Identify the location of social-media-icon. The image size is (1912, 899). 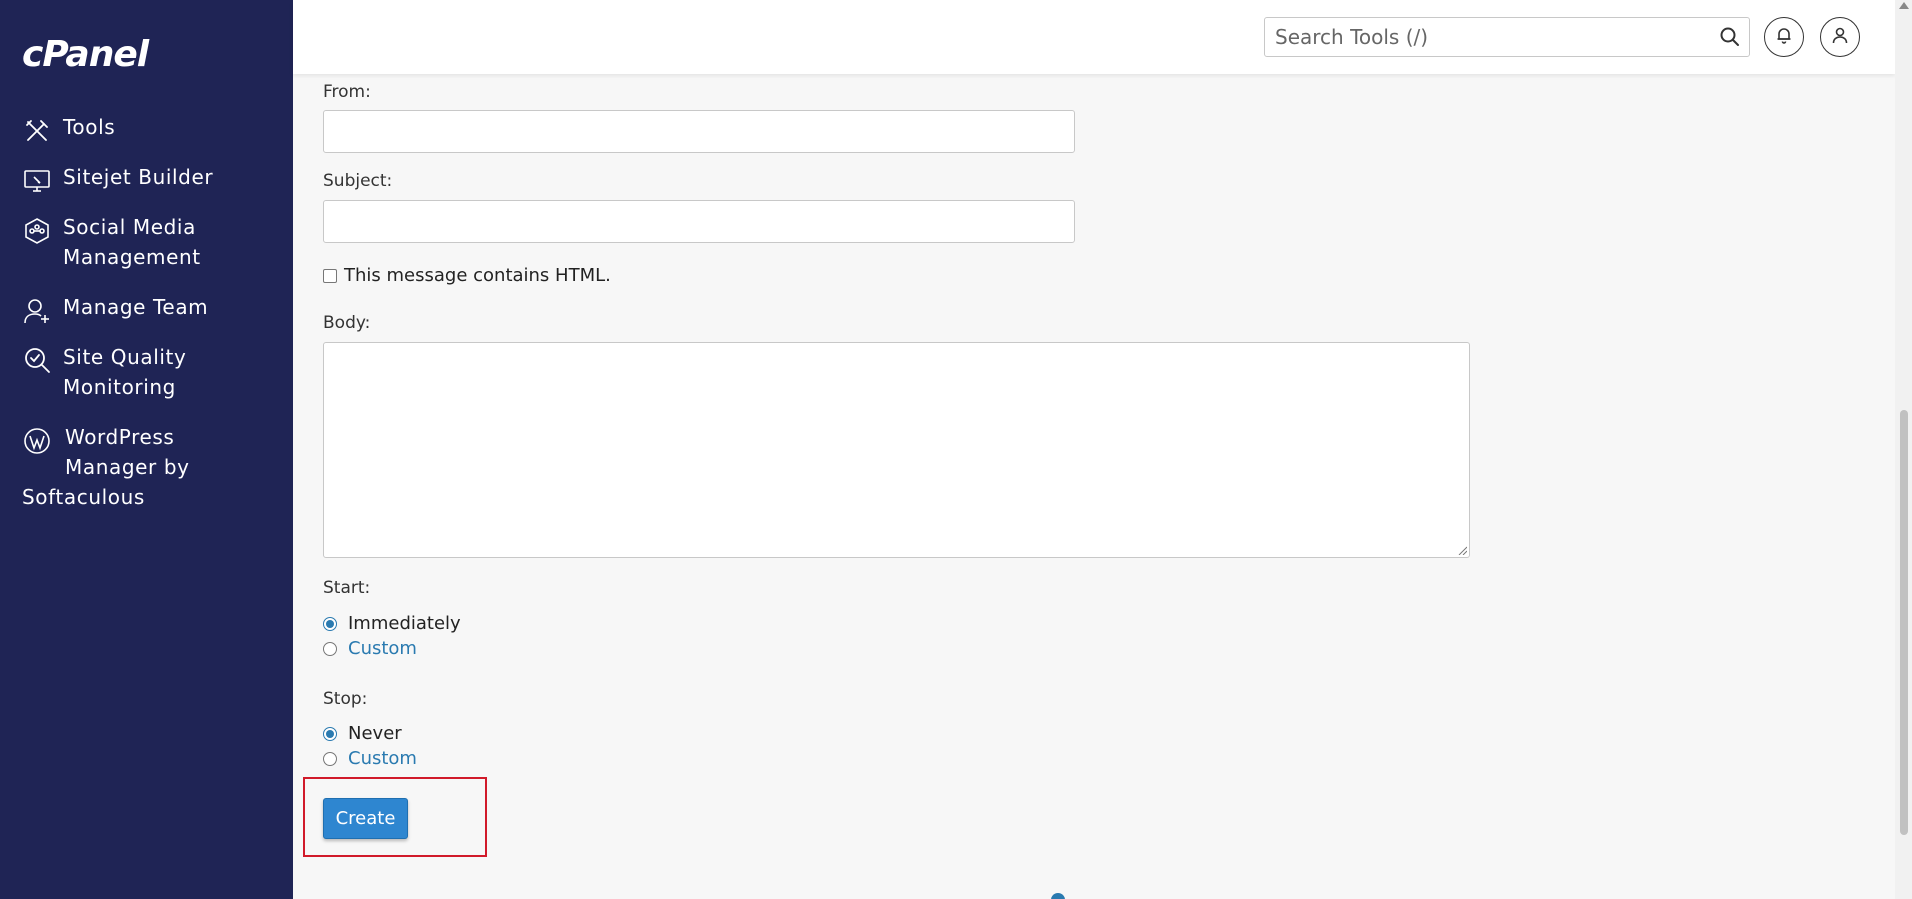
(37, 231).